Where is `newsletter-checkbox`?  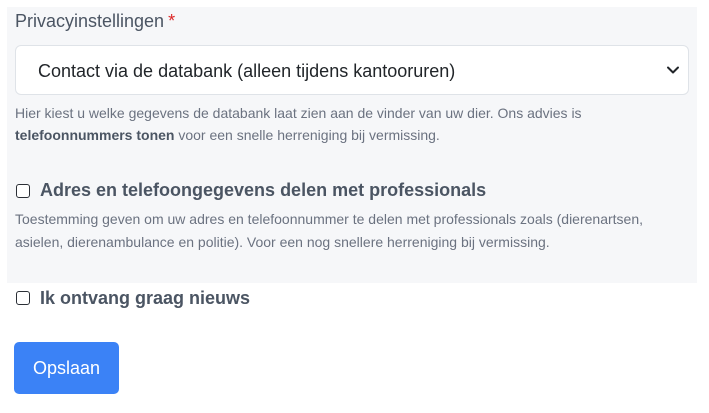 newsletter-checkbox is located at coordinates (23, 298).